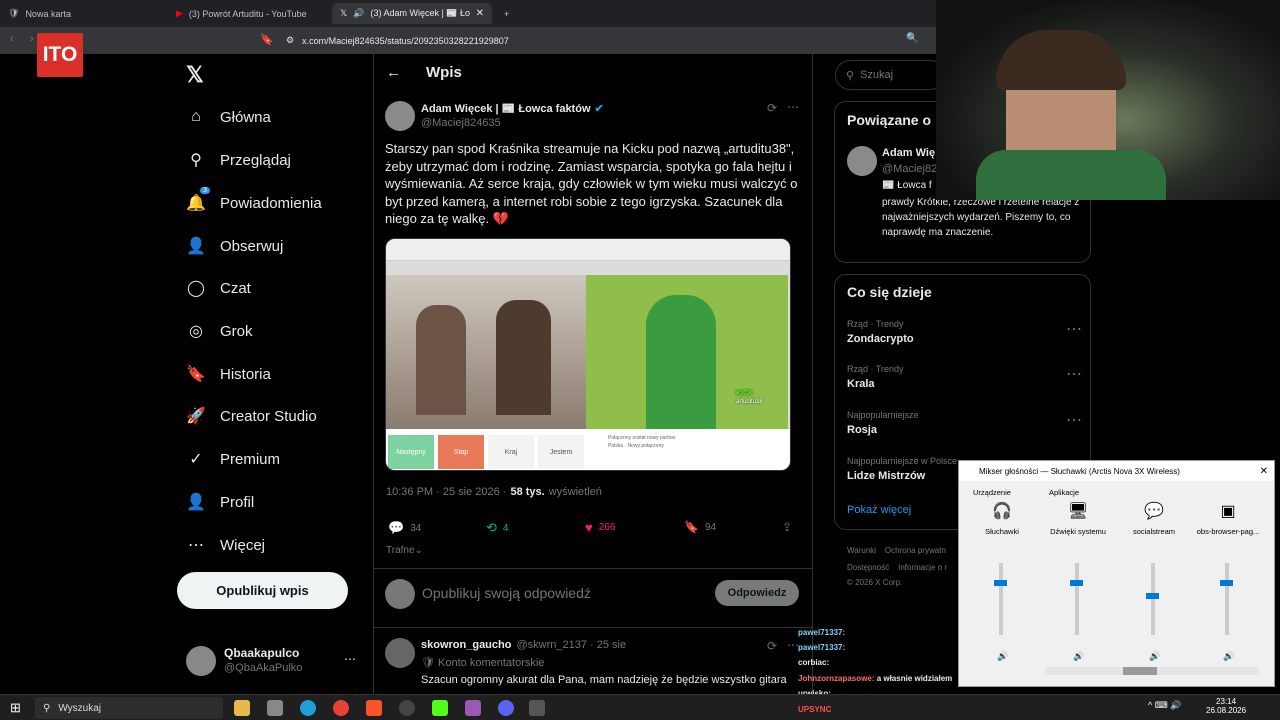  What do you see at coordinates (908, 153) in the screenshot?
I see `related-name: Adam Wię` at bounding box center [908, 153].